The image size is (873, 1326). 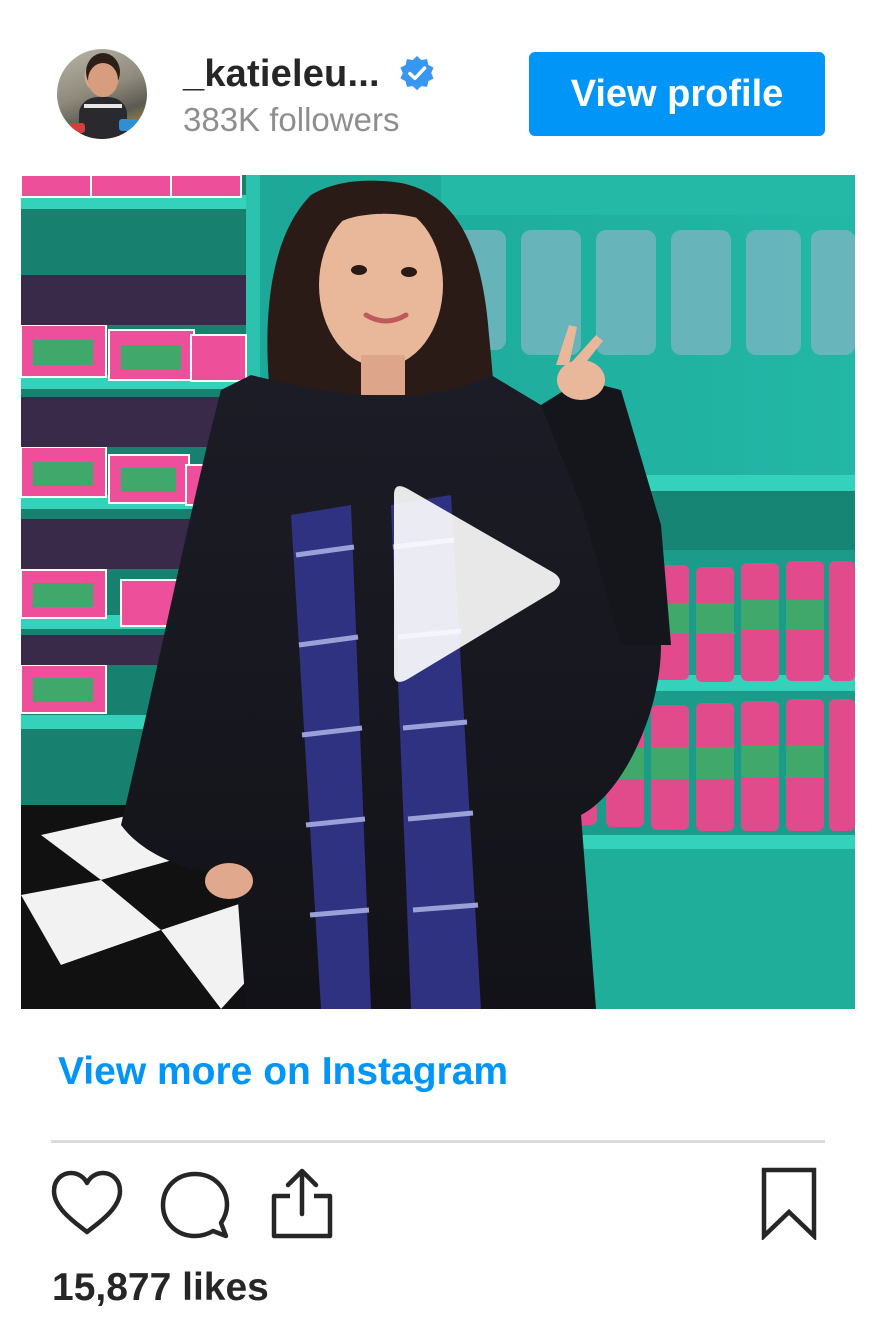 What do you see at coordinates (195, 1205) in the screenshot?
I see `comment-icon` at bounding box center [195, 1205].